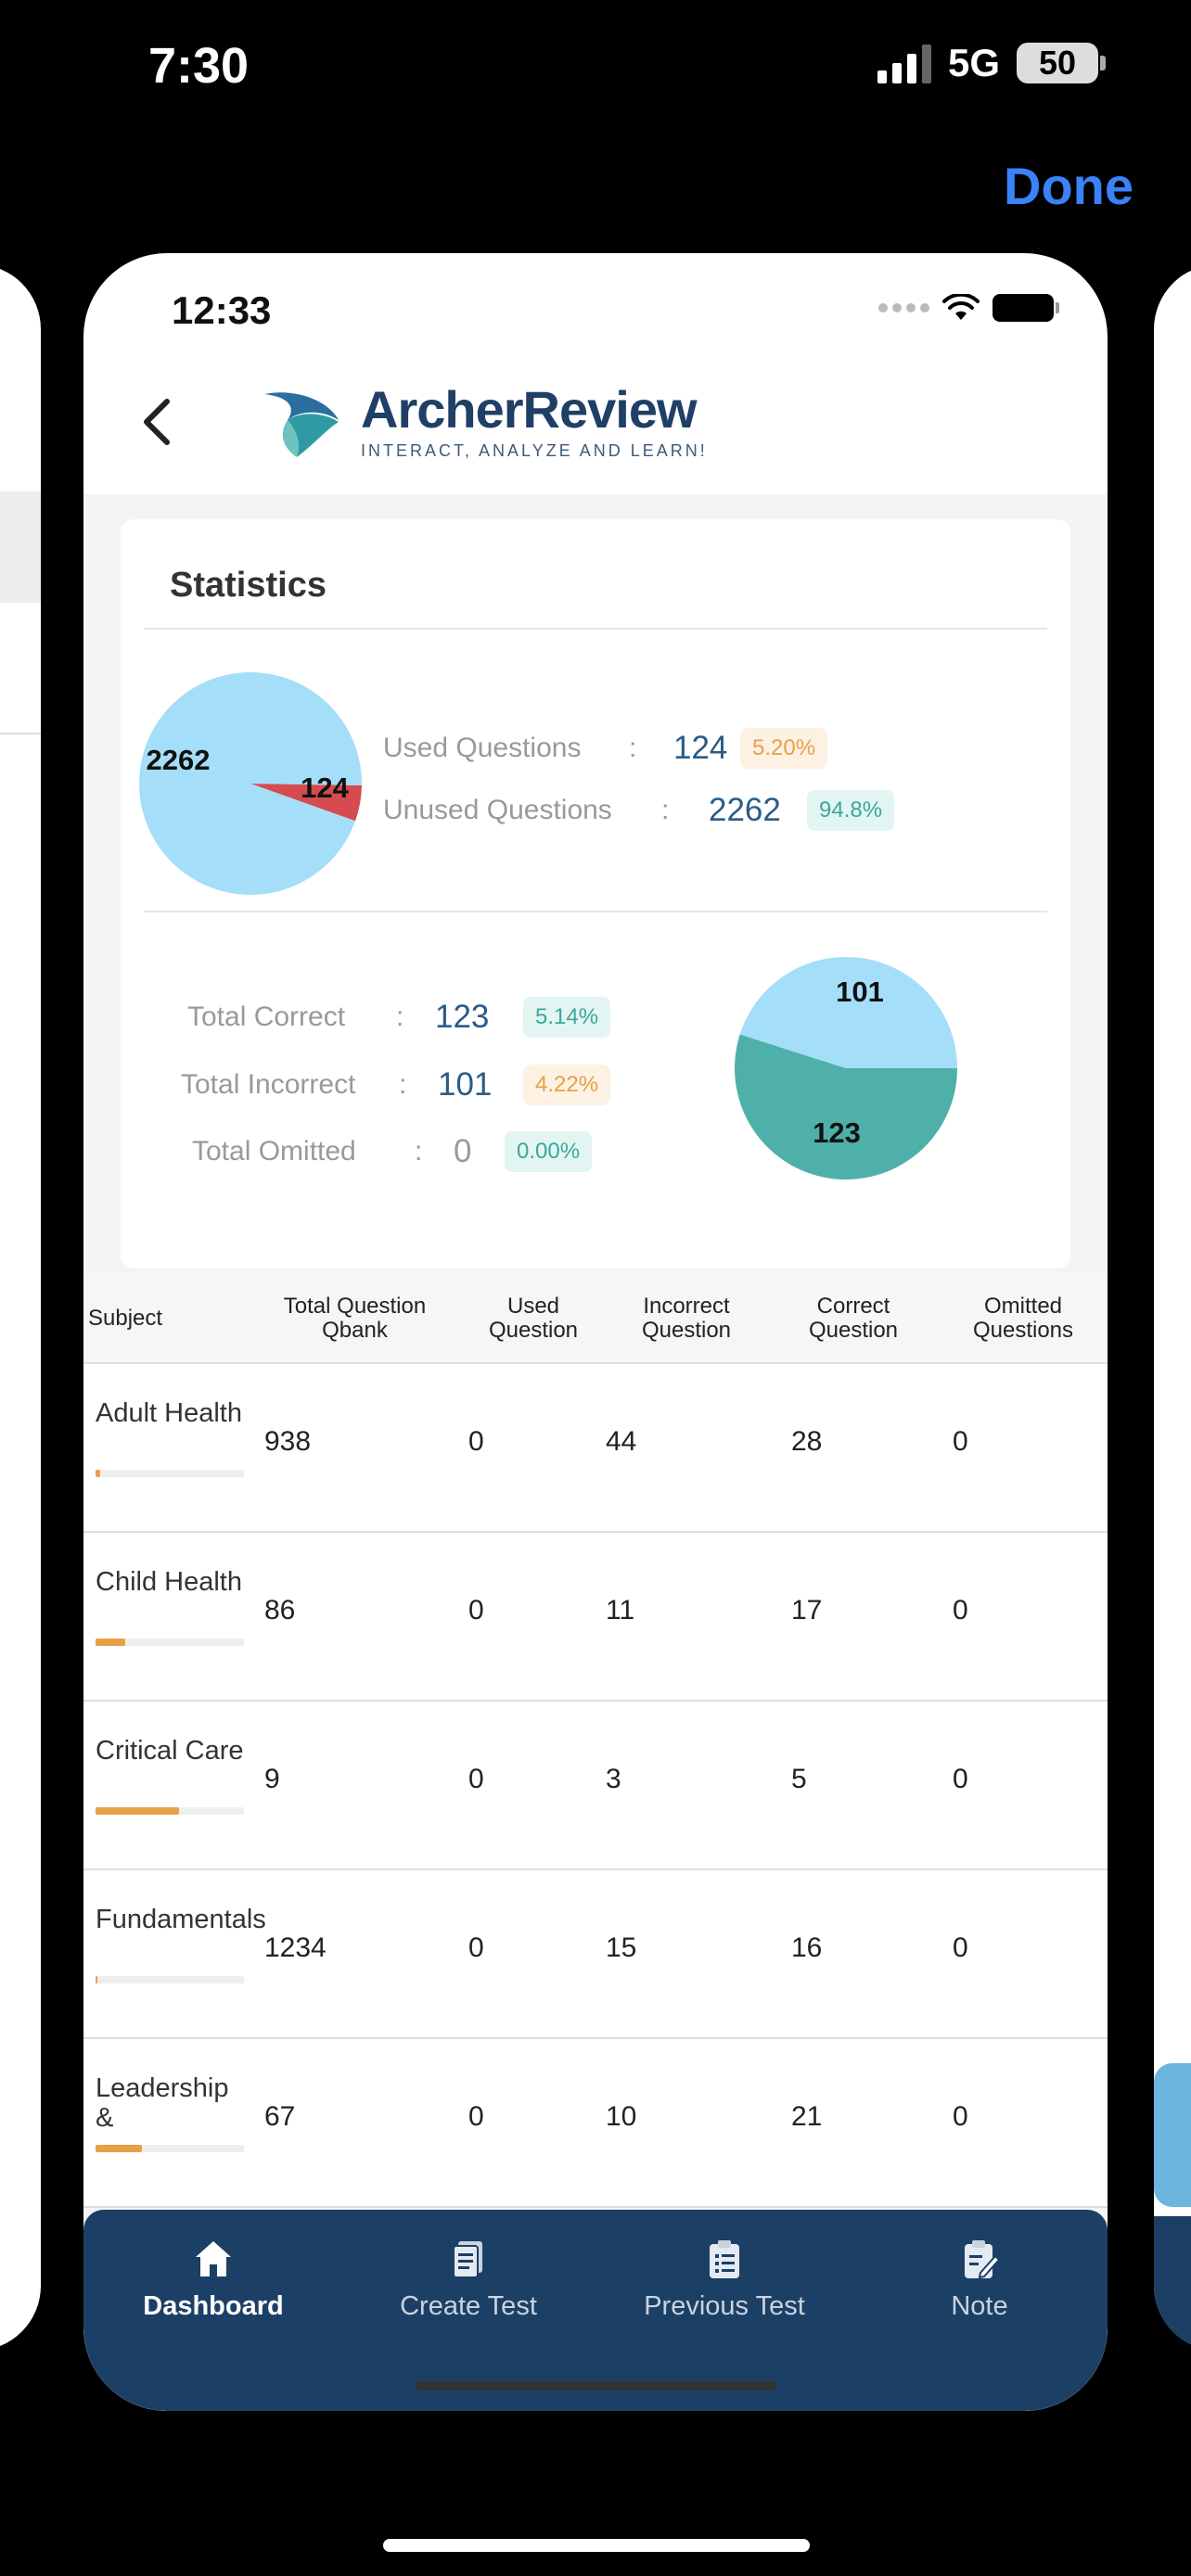 The image size is (1191, 2576). What do you see at coordinates (280, 1611) in the screenshot?
I see `row-total: 86` at bounding box center [280, 1611].